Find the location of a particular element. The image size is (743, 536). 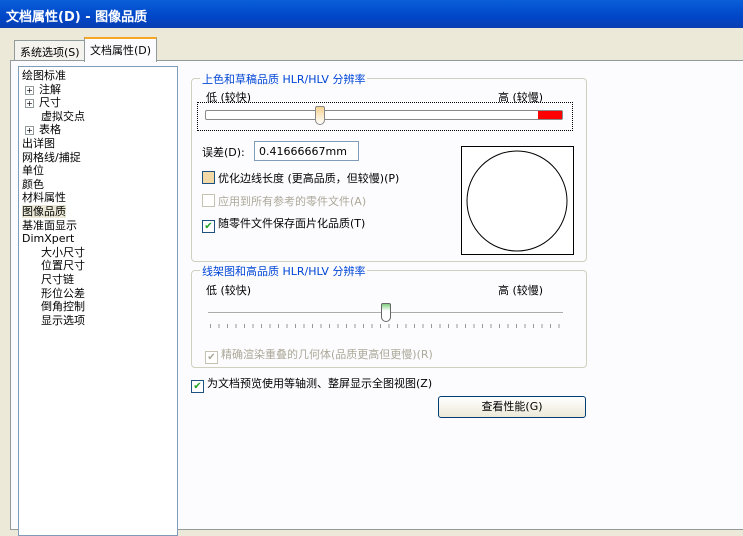

wireframe-slider-thumb is located at coordinates (385, 312).